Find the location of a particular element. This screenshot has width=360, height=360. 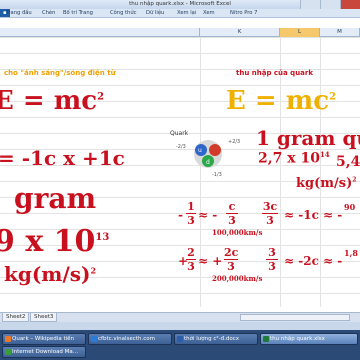

tab-formulas: Công thức is located at coordinates (123, 13).